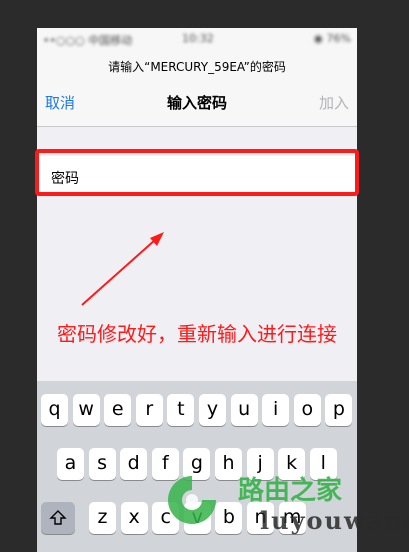  I want to click on key-f: f, so click(165, 464).